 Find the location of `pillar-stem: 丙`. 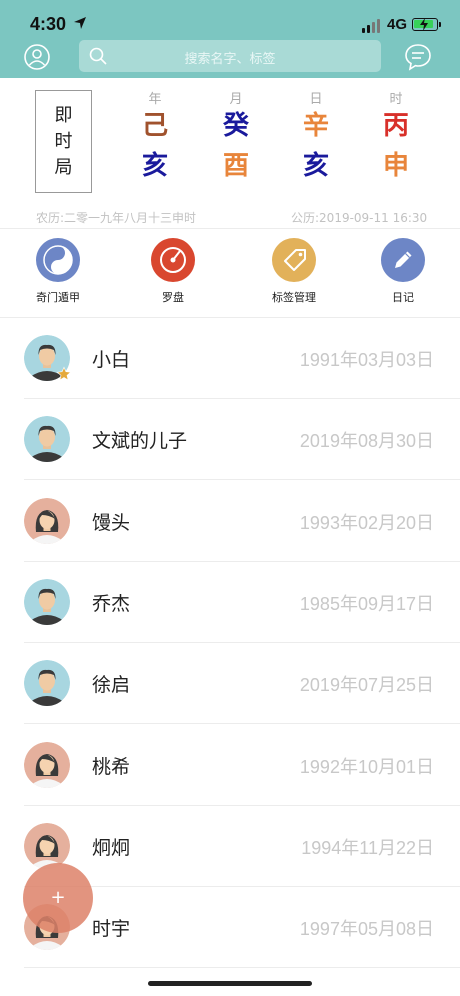

pillar-stem: 丙 is located at coordinates (395, 126).